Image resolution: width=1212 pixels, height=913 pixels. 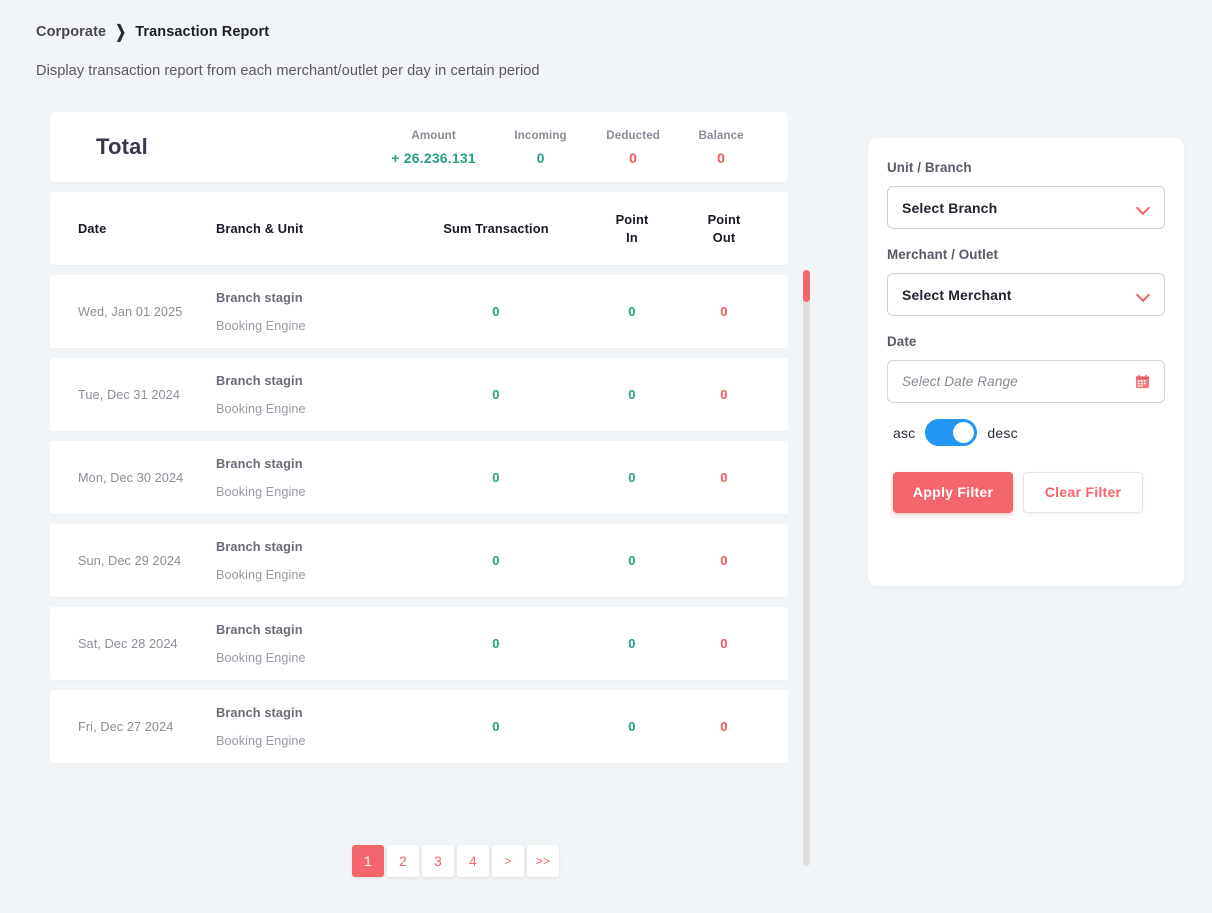 I want to click on apply-filter-button: Apply Filter, so click(x=953, y=492).